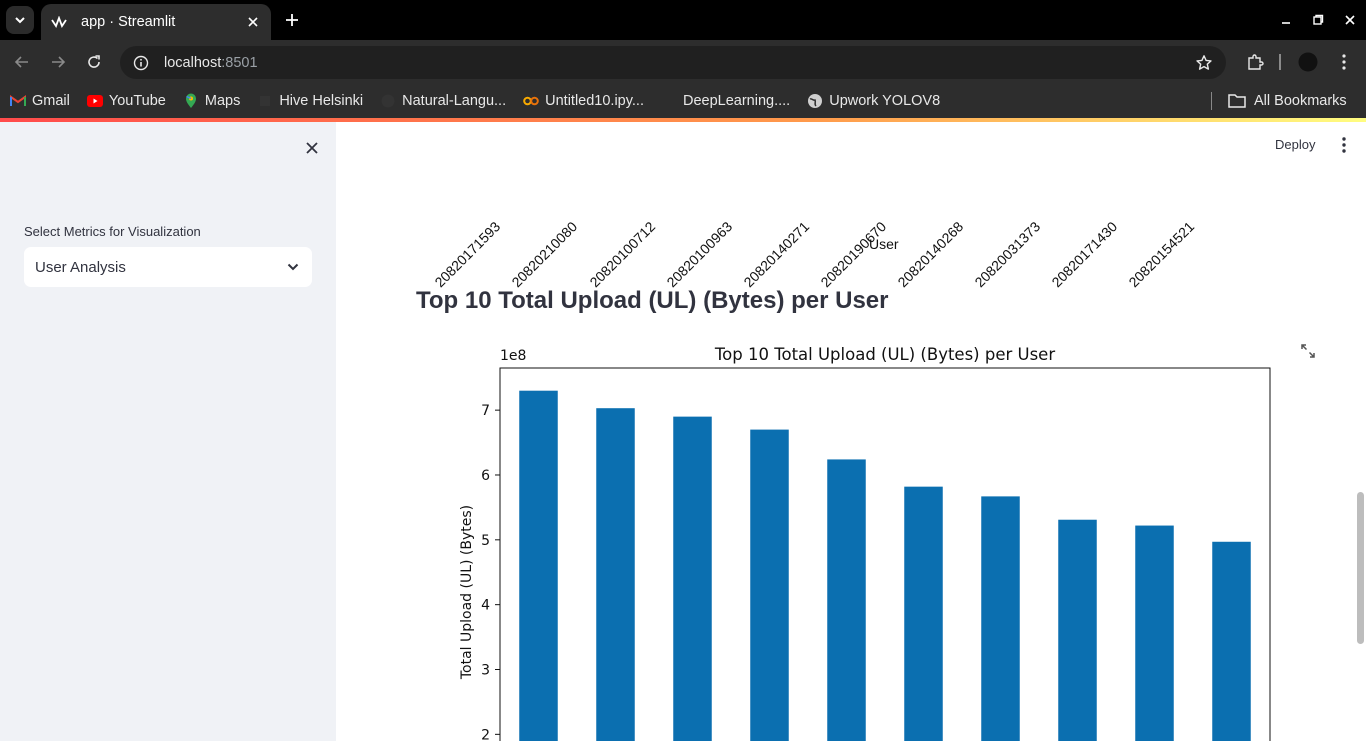  What do you see at coordinates (1007, 254) in the screenshot?
I see `xtick-label: 20820031373` at bounding box center [1007, 254].